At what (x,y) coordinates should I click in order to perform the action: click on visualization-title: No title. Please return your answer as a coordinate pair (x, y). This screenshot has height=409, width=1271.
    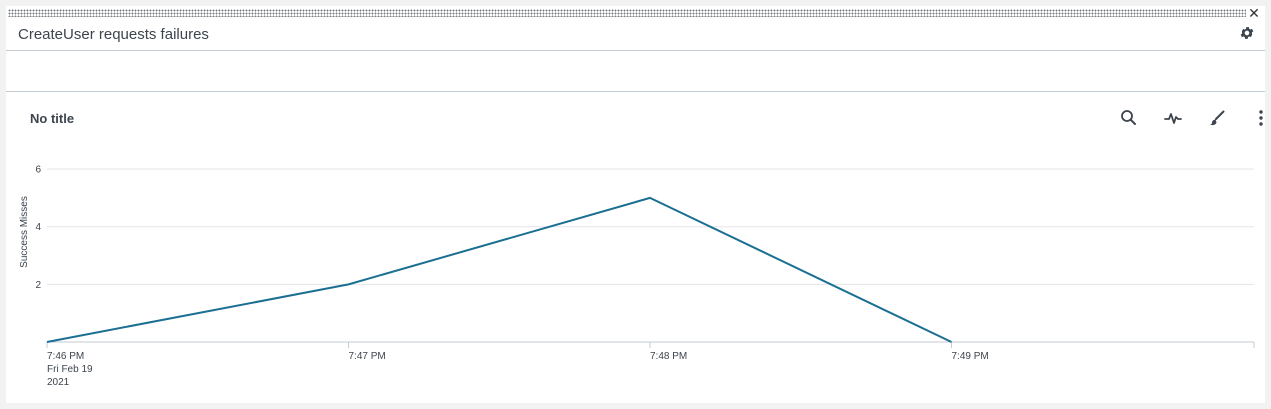
    Looking at the image, I should click on (52, 118).